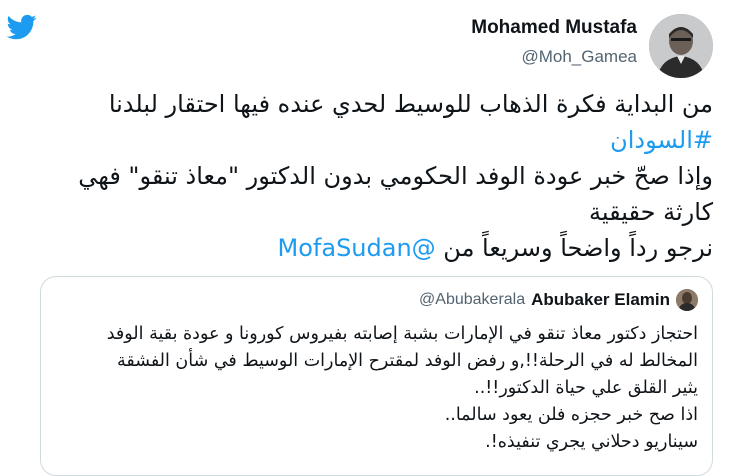 The image size is (733, 476). I want to click on quoted-tweet-header: @Abubakerala Abubaker Elamin, so click(558, 300).